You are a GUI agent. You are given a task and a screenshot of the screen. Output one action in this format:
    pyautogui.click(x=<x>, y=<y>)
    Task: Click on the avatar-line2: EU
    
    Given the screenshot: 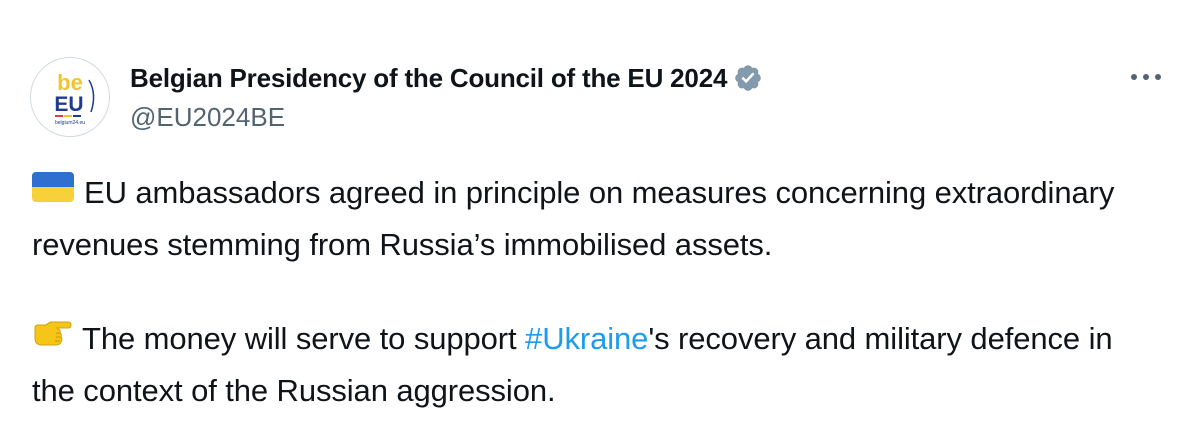 What is the action you would take?
    pyautogui.click(x=68, y=104)
    